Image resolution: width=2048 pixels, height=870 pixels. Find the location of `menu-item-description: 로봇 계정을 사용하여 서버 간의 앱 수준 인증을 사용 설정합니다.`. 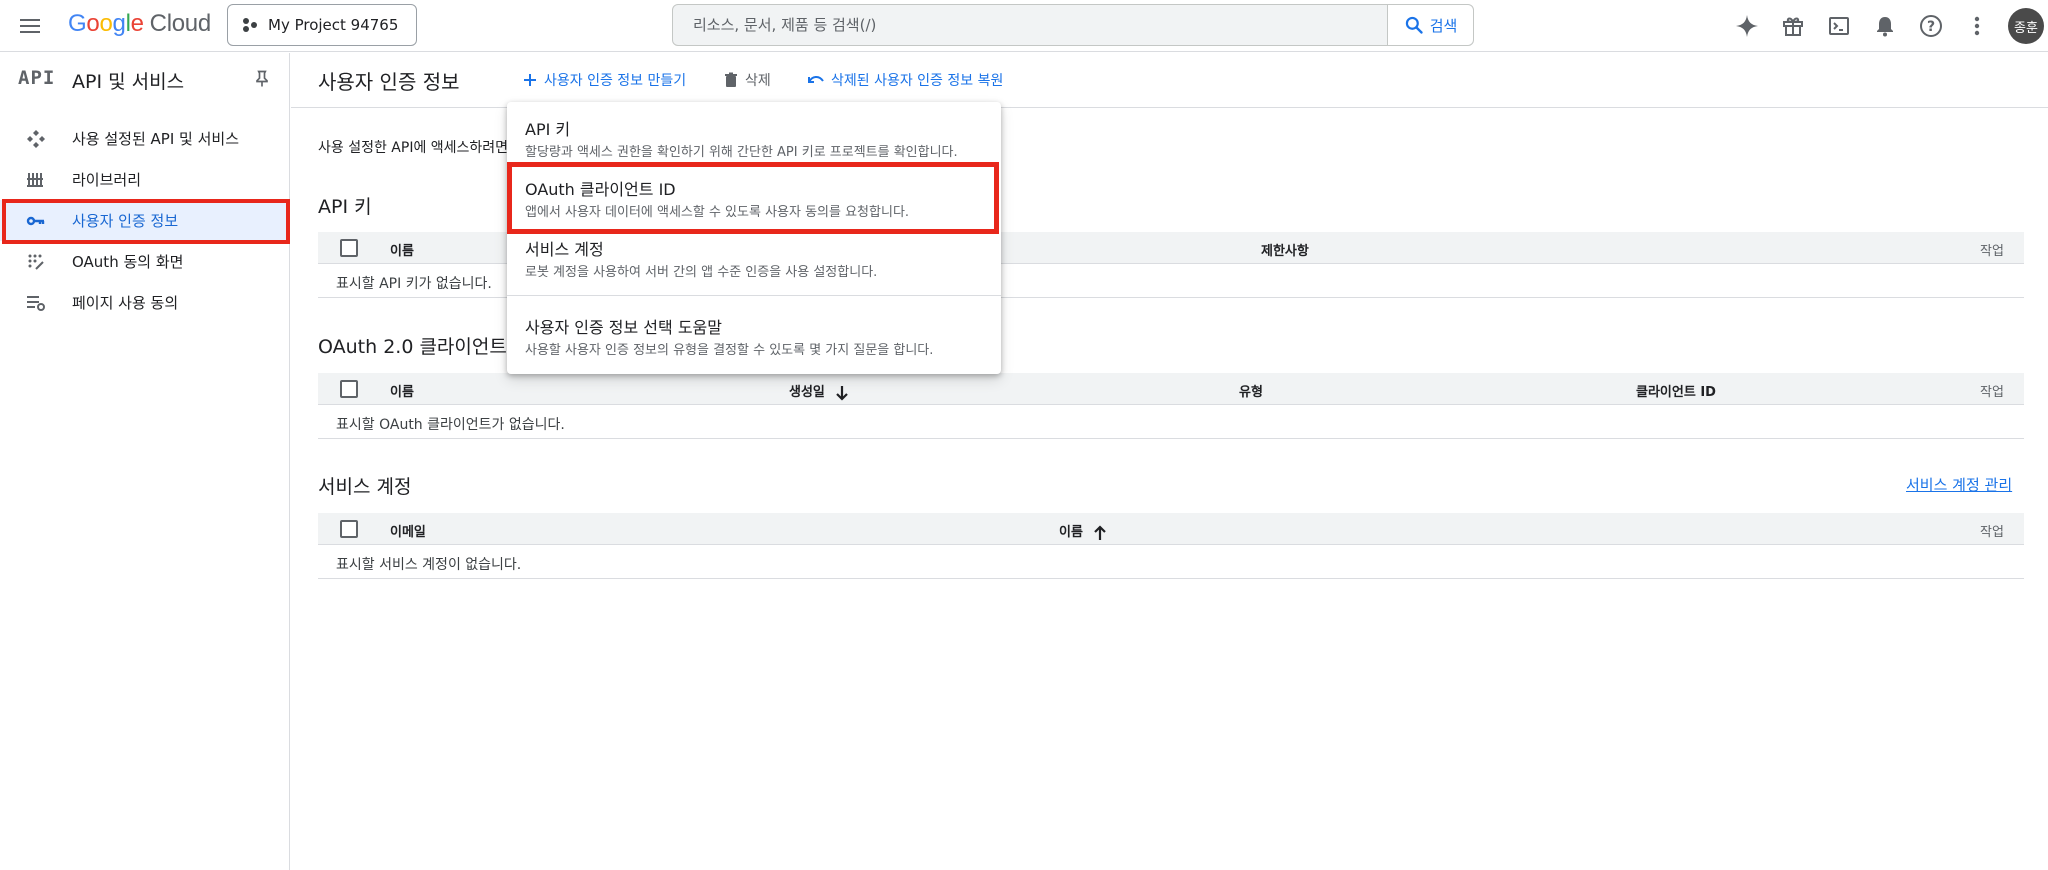

menu-item-description: 로봇 계정을 사용하여 서버 간의 앱 수준 인증을 사용 설정합니다. is located at coordinates (701, 272).